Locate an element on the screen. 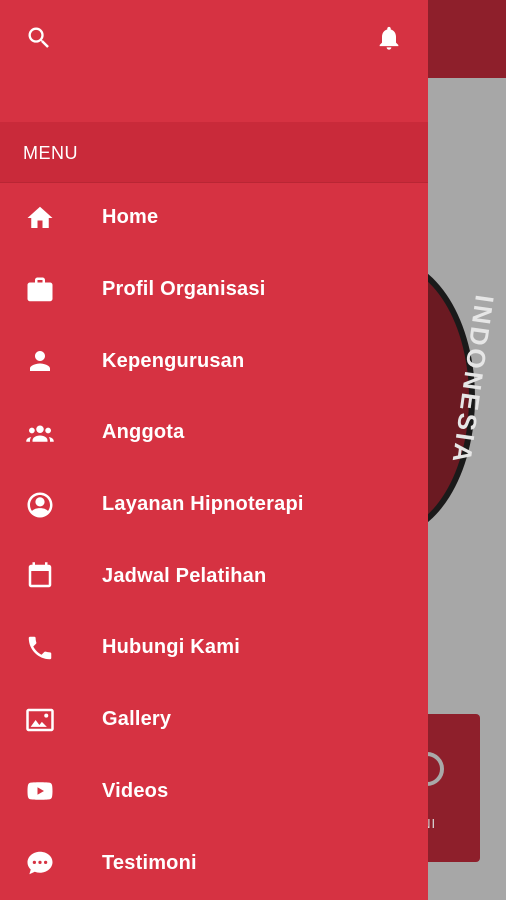 Image resolution: width=506 pixels, height=900 pixels. menu-item-hubungi-kami: Hubungi Kami is located at coordinates (214, 648).